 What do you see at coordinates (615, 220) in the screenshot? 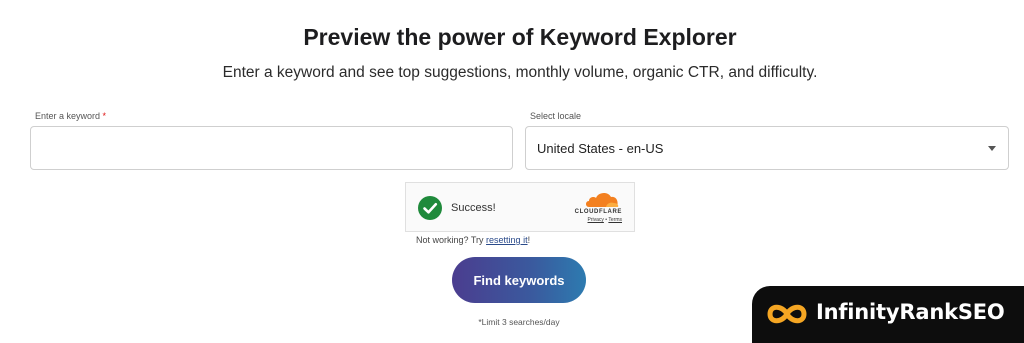
I see `terms-link: Terms` at bounding box center [615, 220].